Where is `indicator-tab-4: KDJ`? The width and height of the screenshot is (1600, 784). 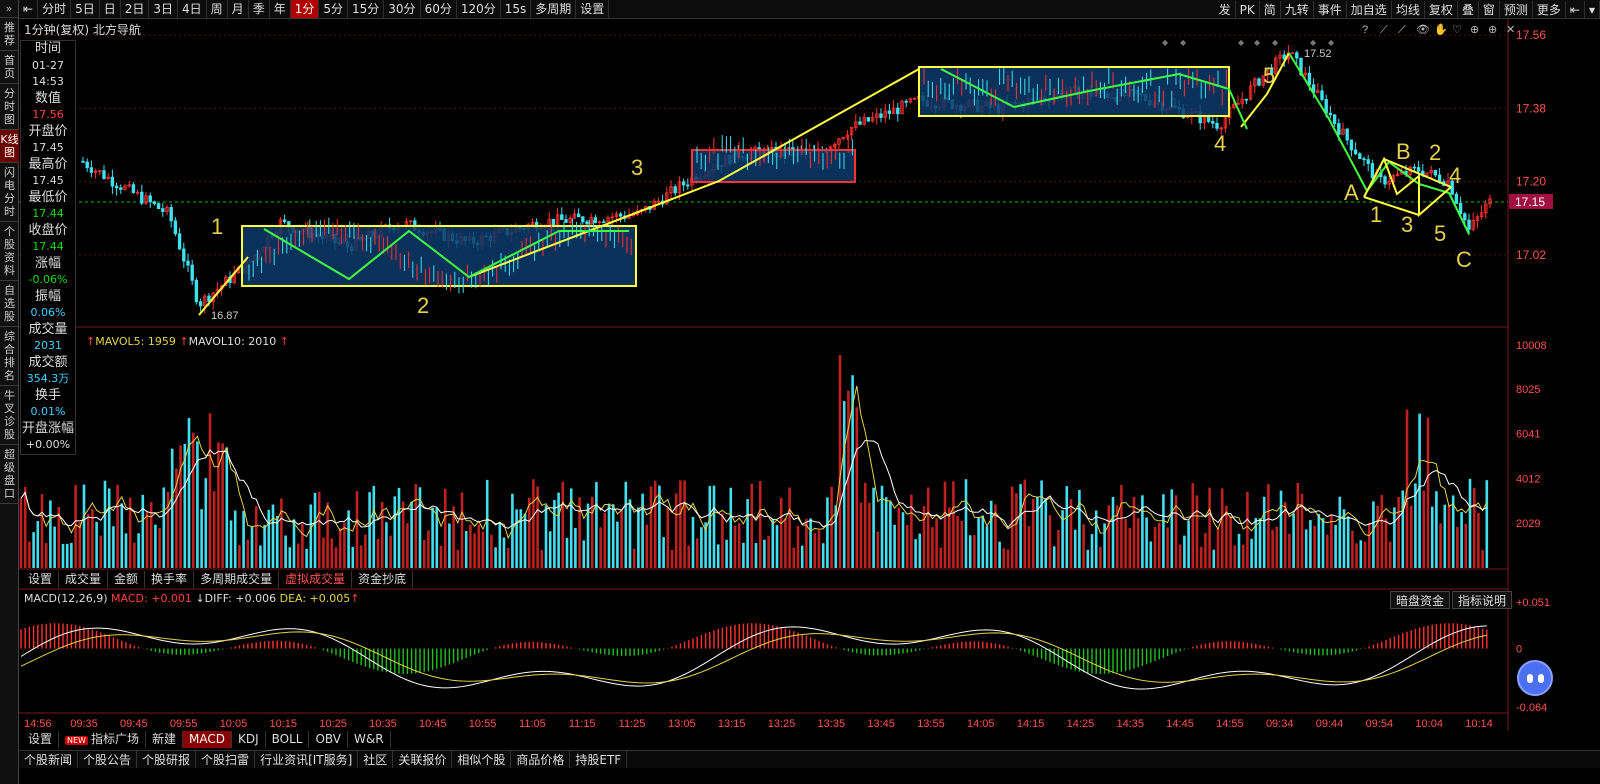 indicator-tab-4: KDJ is located at coordinates (249, 739).